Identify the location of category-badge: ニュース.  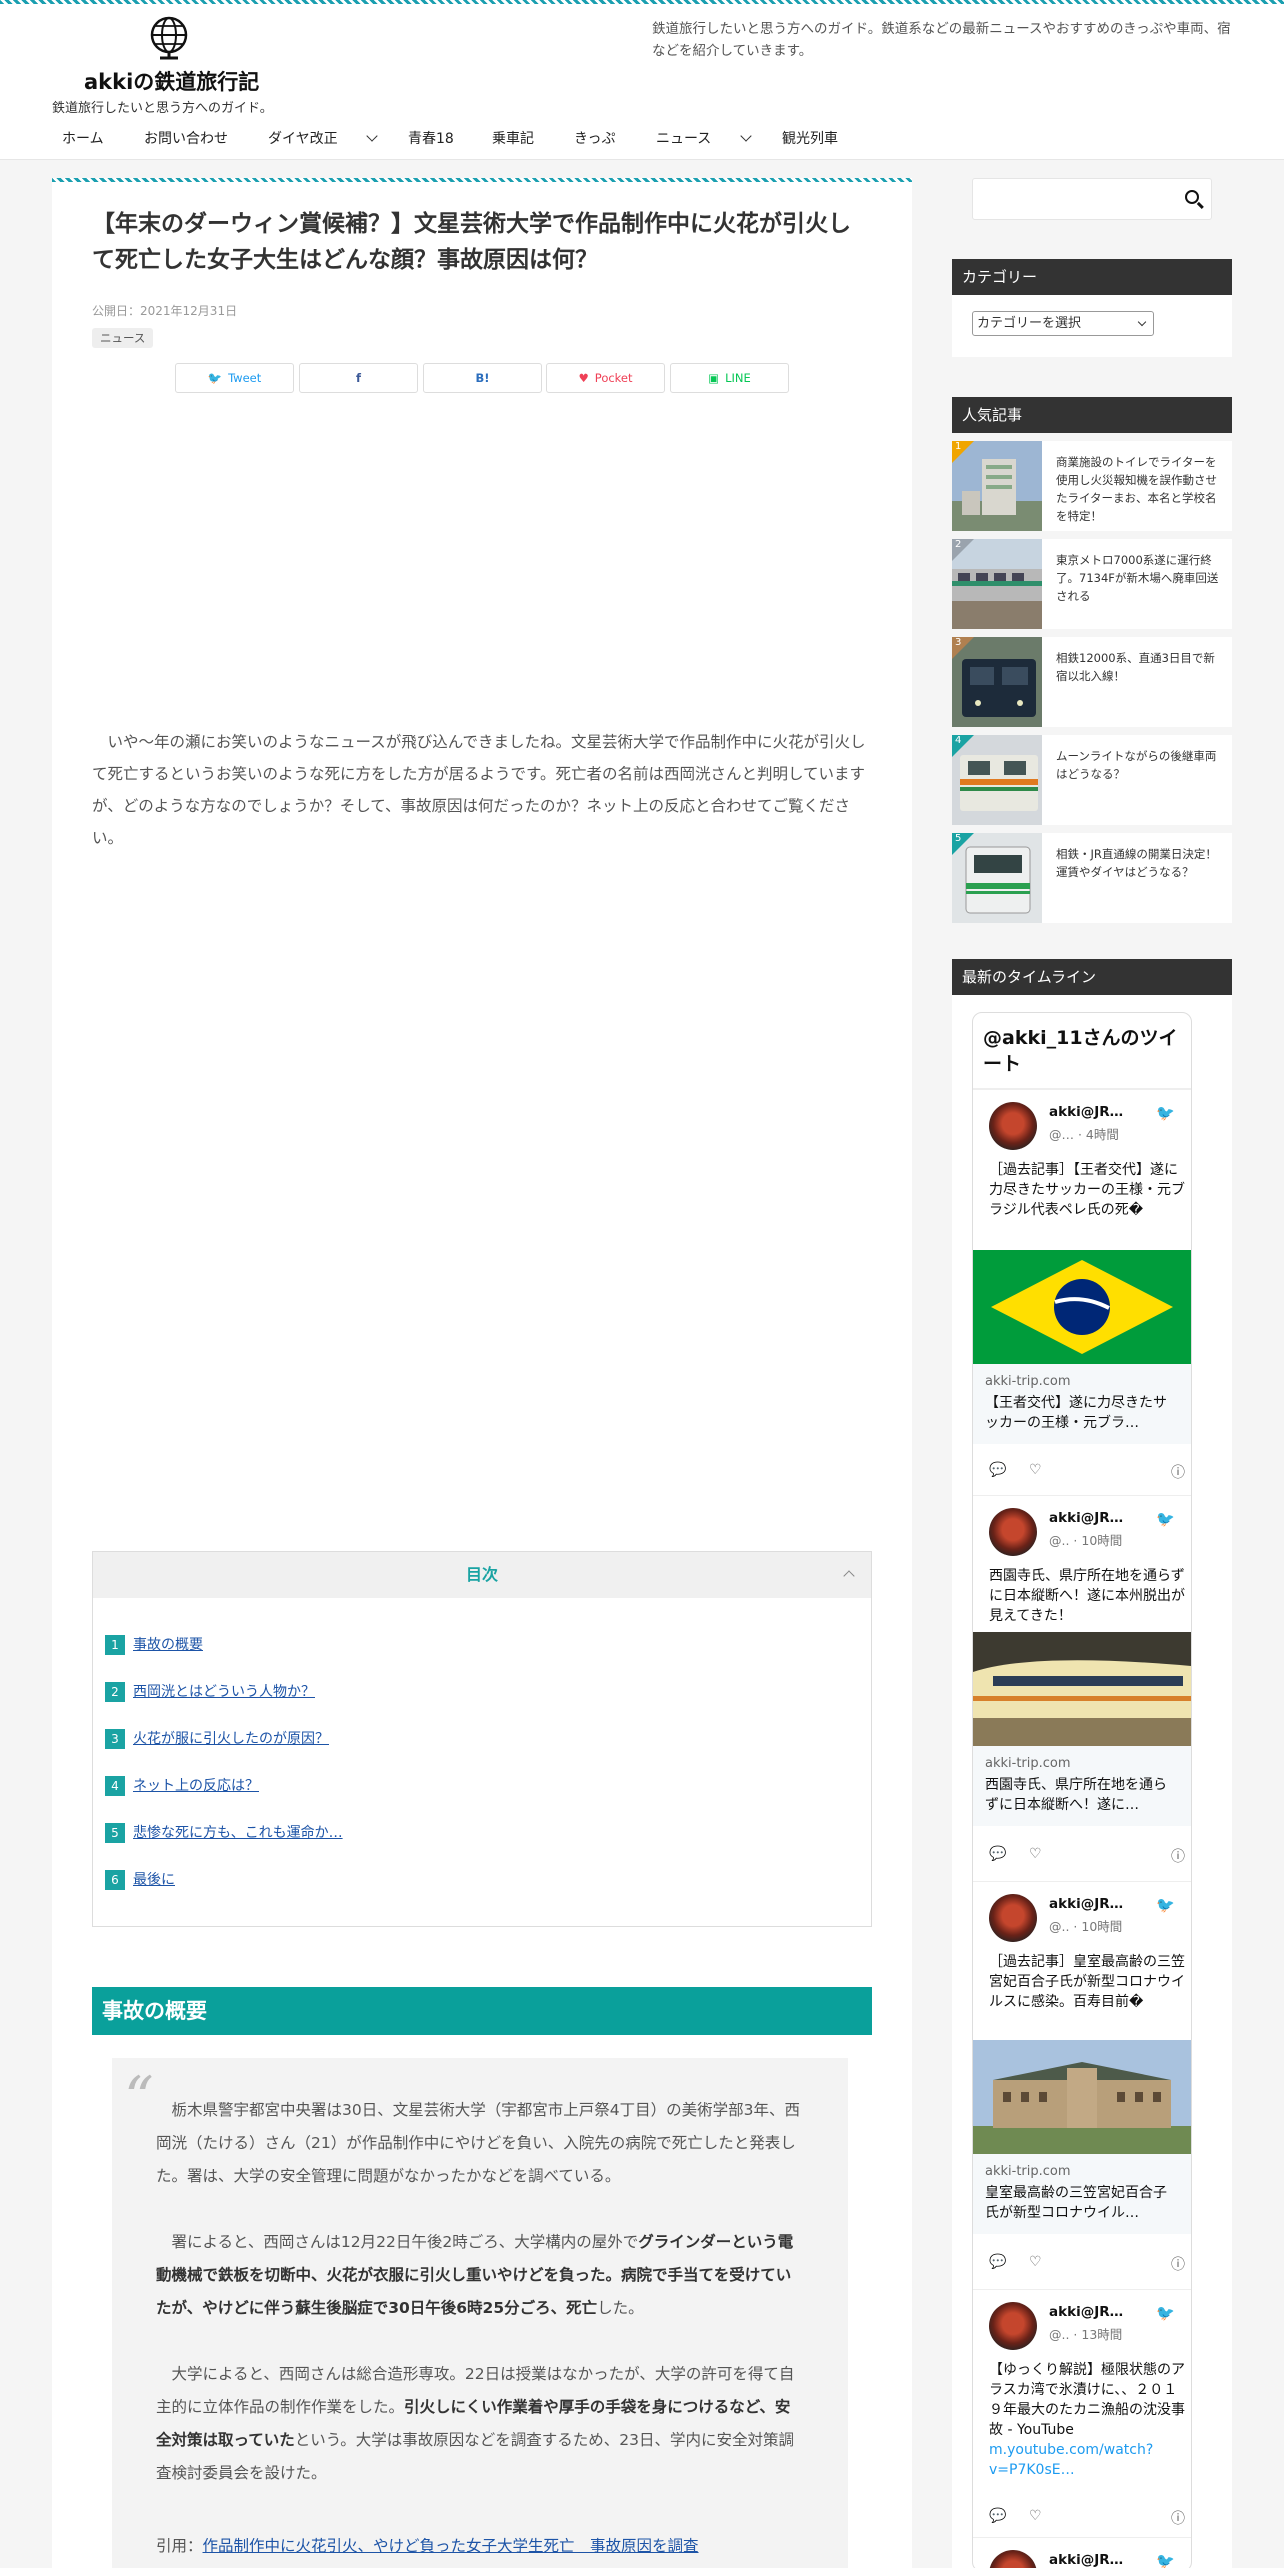
(123, 338).